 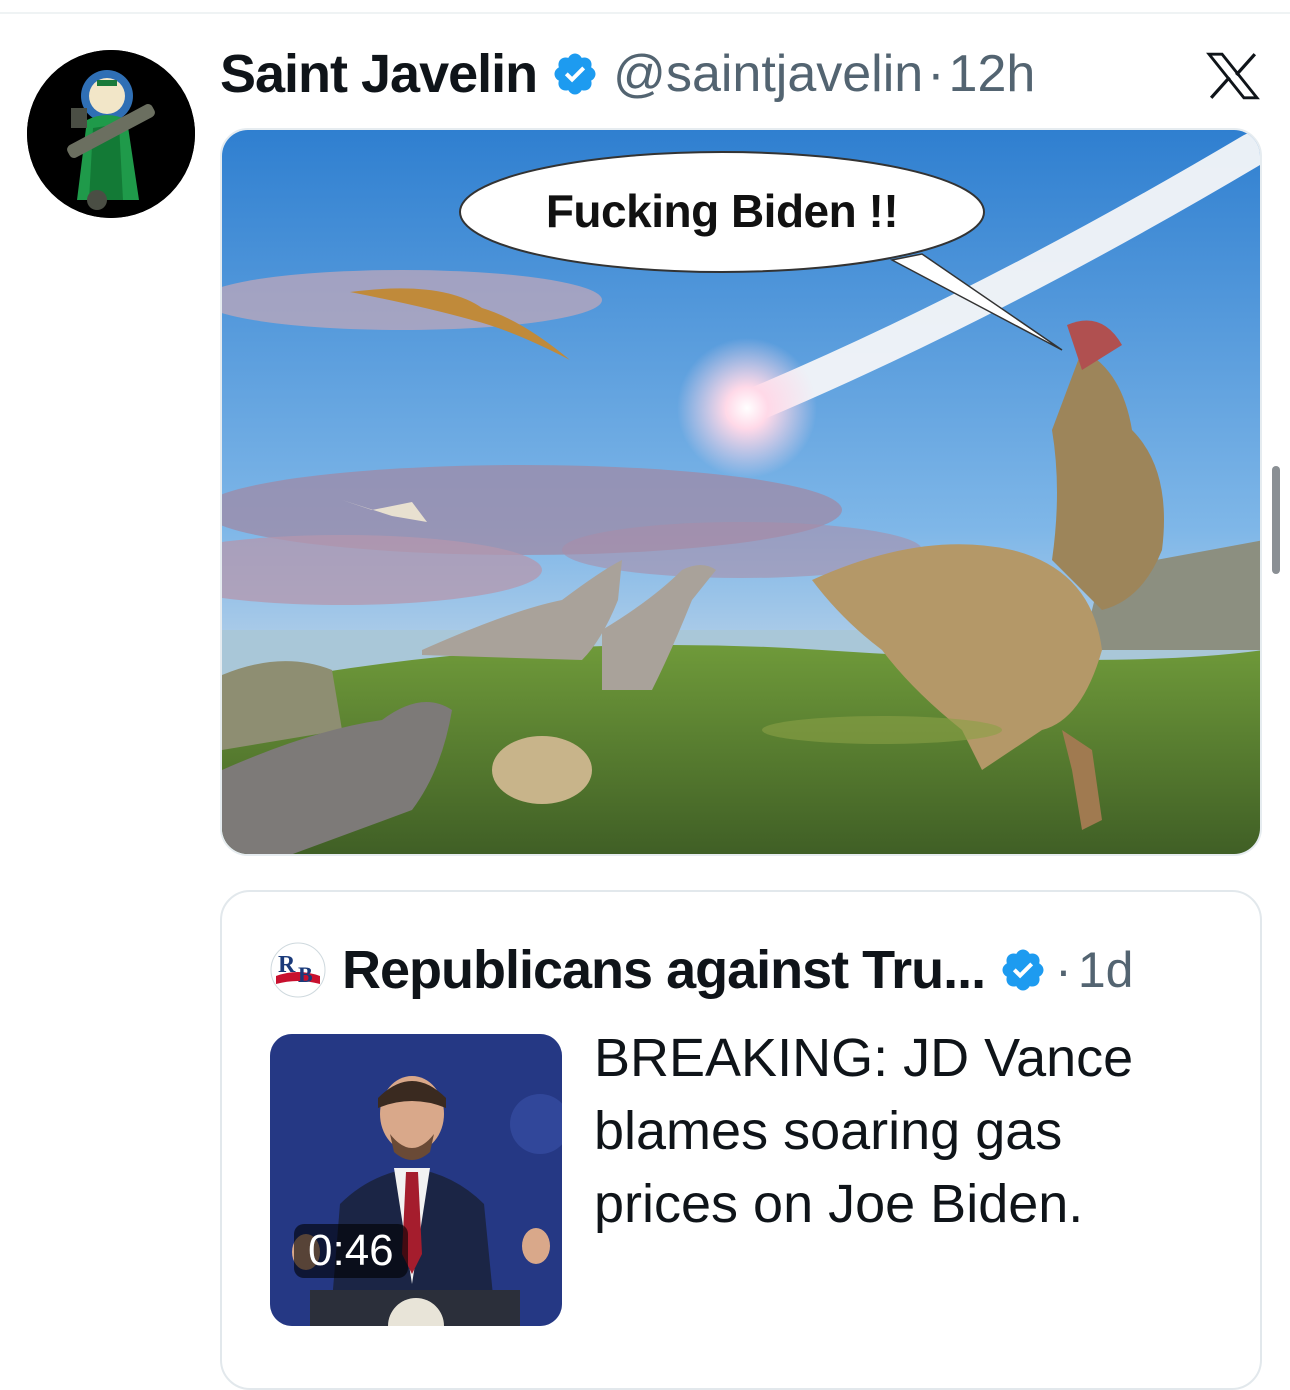 I want to click on quoted-video-thumbnail: 0:46, so click(x=416, y=1180).